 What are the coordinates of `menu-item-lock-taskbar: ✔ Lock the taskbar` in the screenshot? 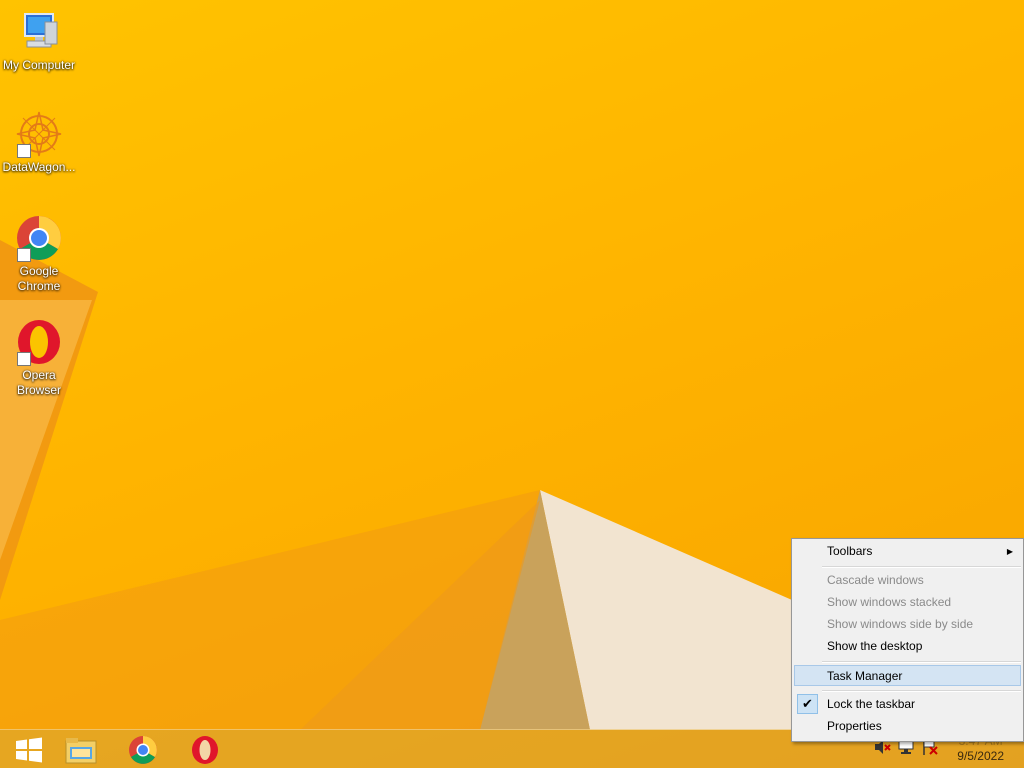 It's located at (907, 704).